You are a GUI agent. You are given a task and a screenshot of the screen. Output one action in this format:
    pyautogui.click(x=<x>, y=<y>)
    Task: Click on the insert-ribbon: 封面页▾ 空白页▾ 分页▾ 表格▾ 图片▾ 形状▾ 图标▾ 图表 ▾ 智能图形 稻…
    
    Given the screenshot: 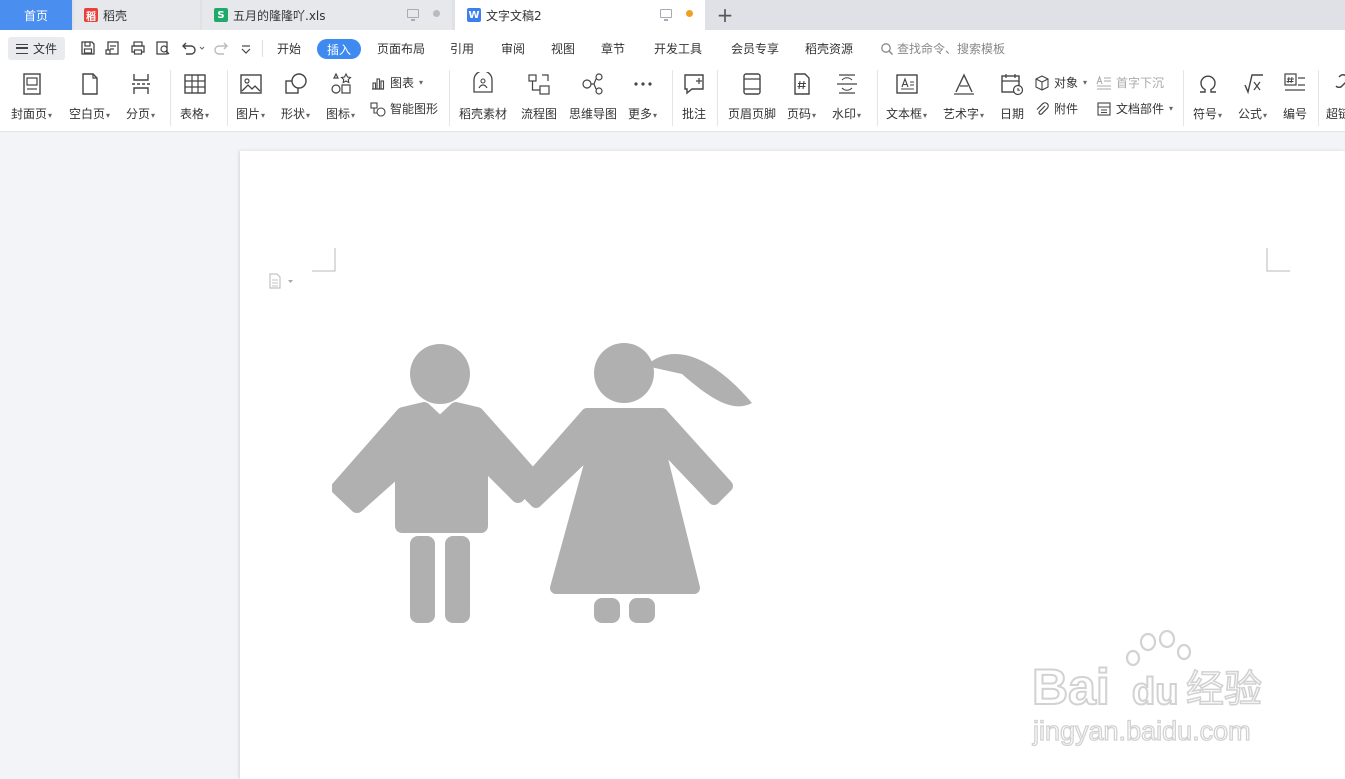 What is the action you would take?
    pyautogui.click(x=672, y=99)
    